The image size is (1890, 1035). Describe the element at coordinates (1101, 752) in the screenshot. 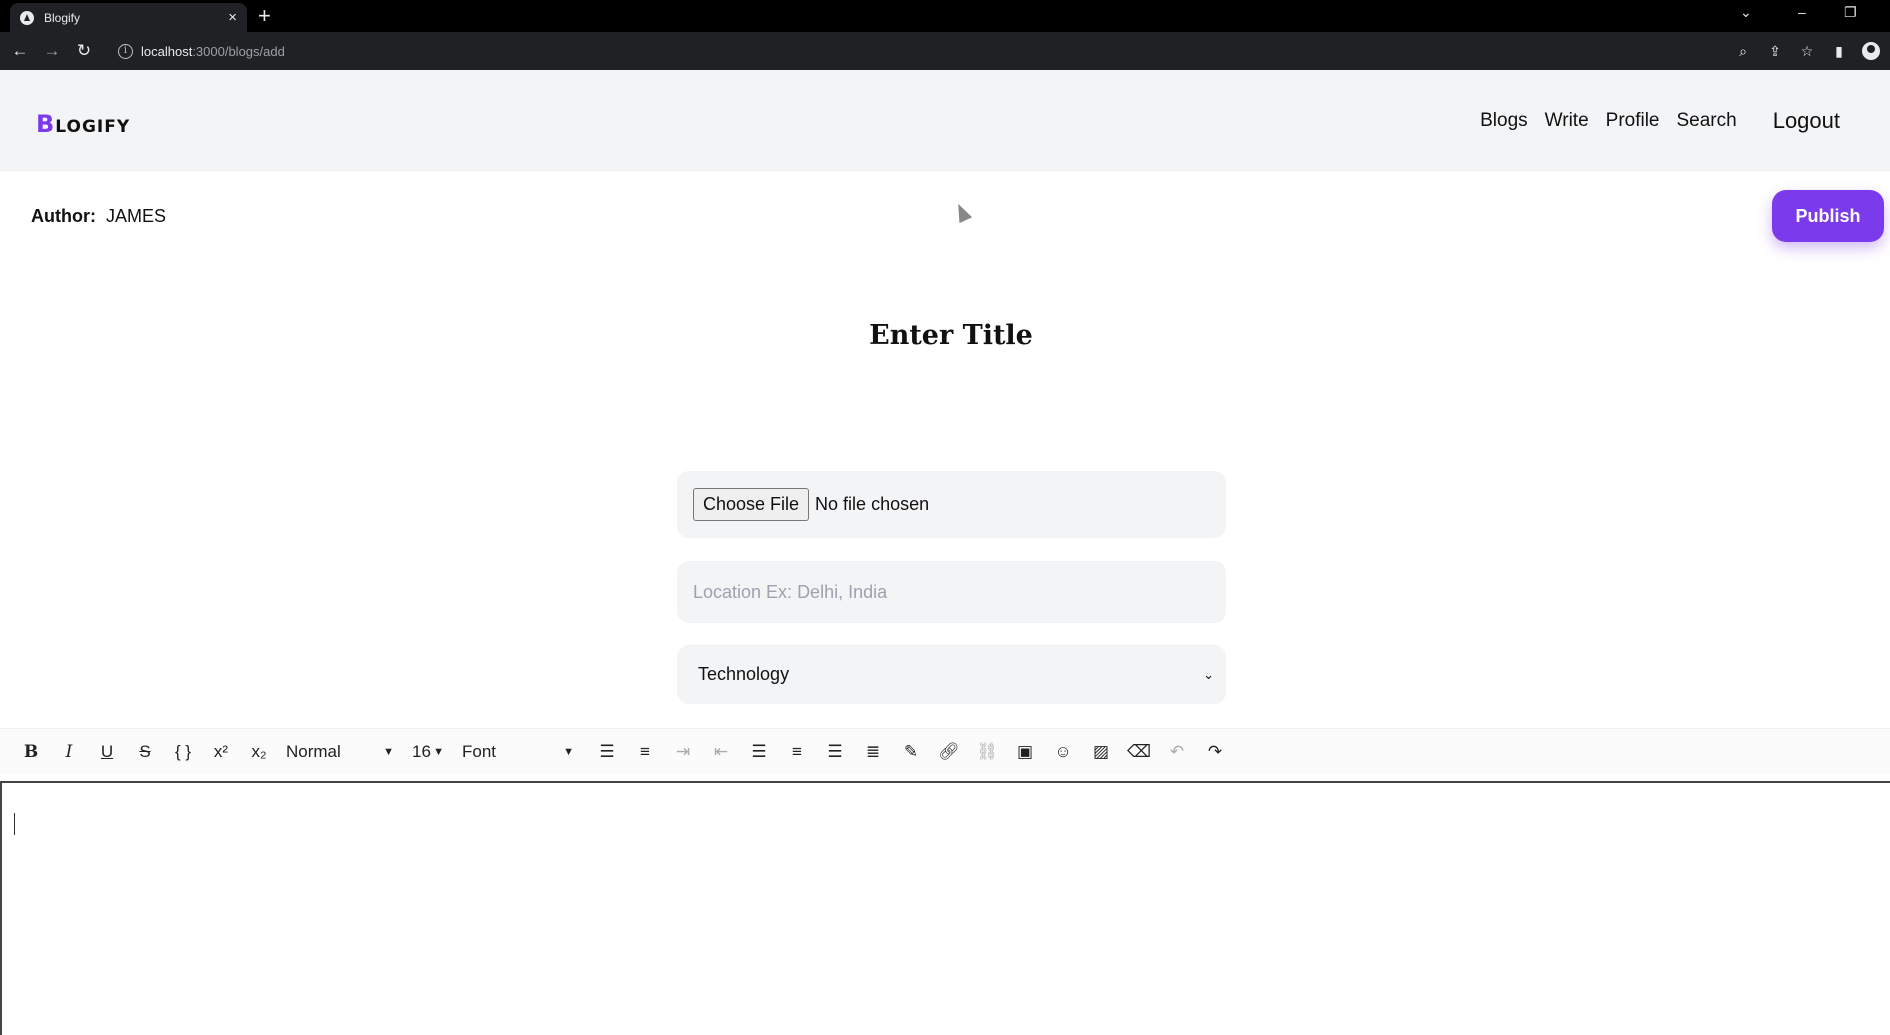

I see `image-icon: ▨` at that location.